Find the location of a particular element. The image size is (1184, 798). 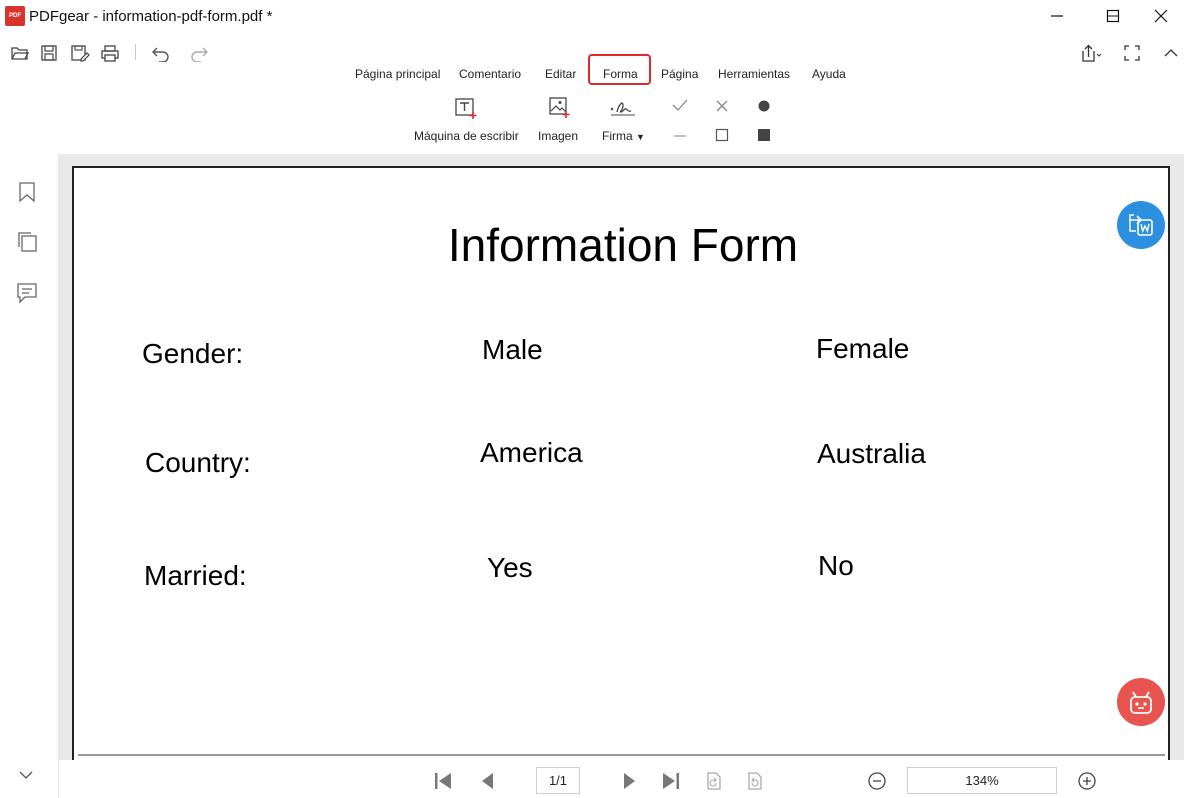

collapse-ribbon-button is located at coordinates (1171, 53).